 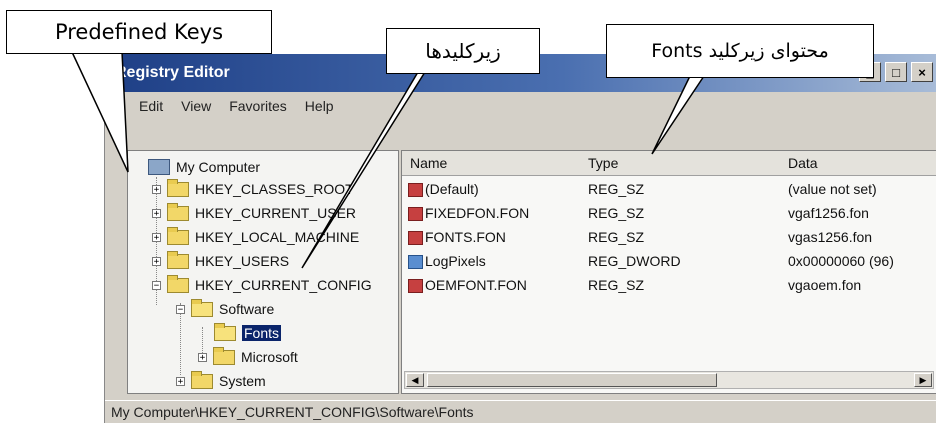 I want to click on tree-node-label: Software, so click(x=247, y=309).